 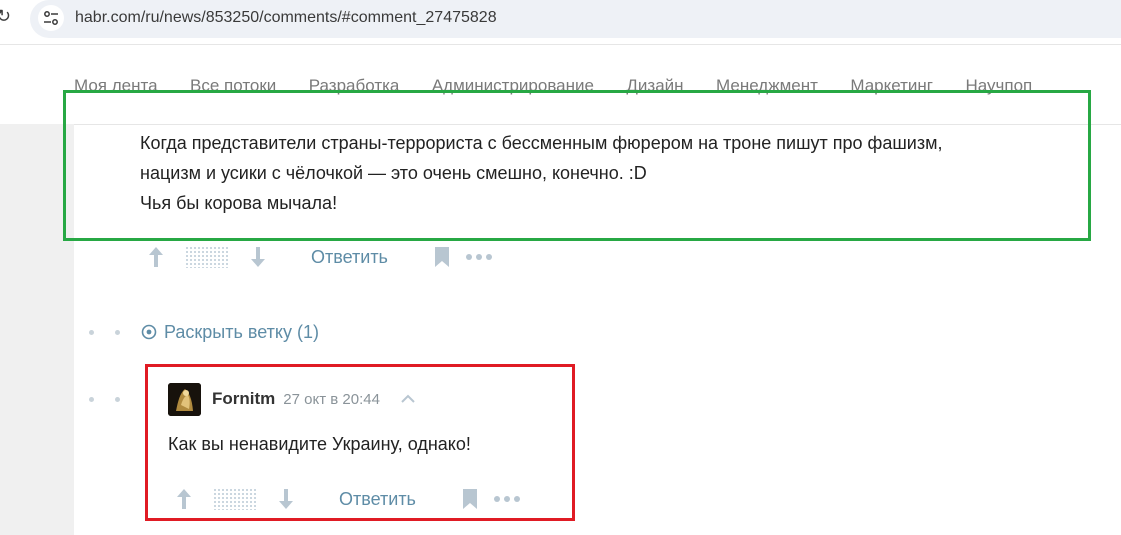 What do you see at coordinates (258, 257) in the screenshot?
I see `downvote-icon` at bounding box center [258, 257].